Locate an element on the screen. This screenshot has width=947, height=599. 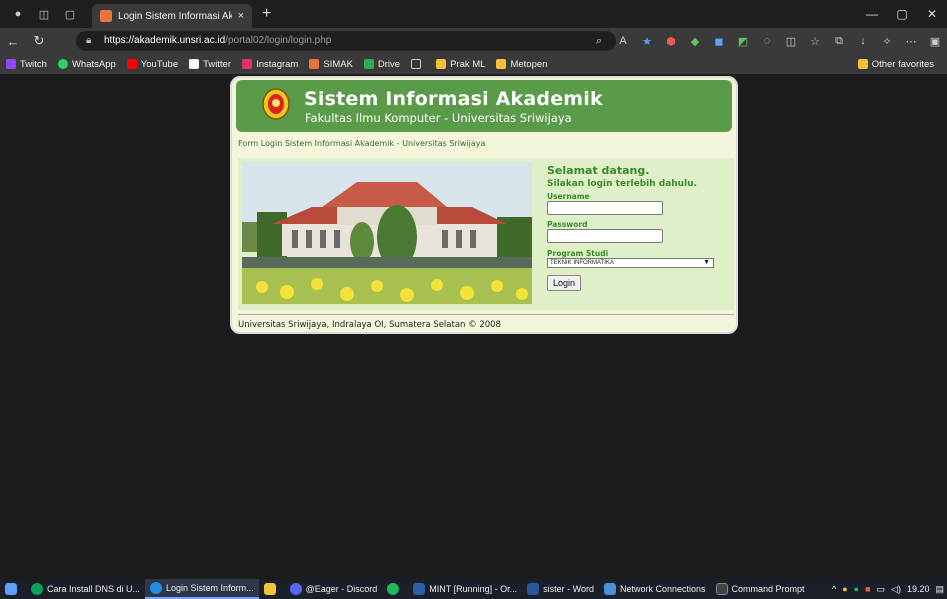
bookmark-twitter: Twitter is located at coordinates (210, 64).